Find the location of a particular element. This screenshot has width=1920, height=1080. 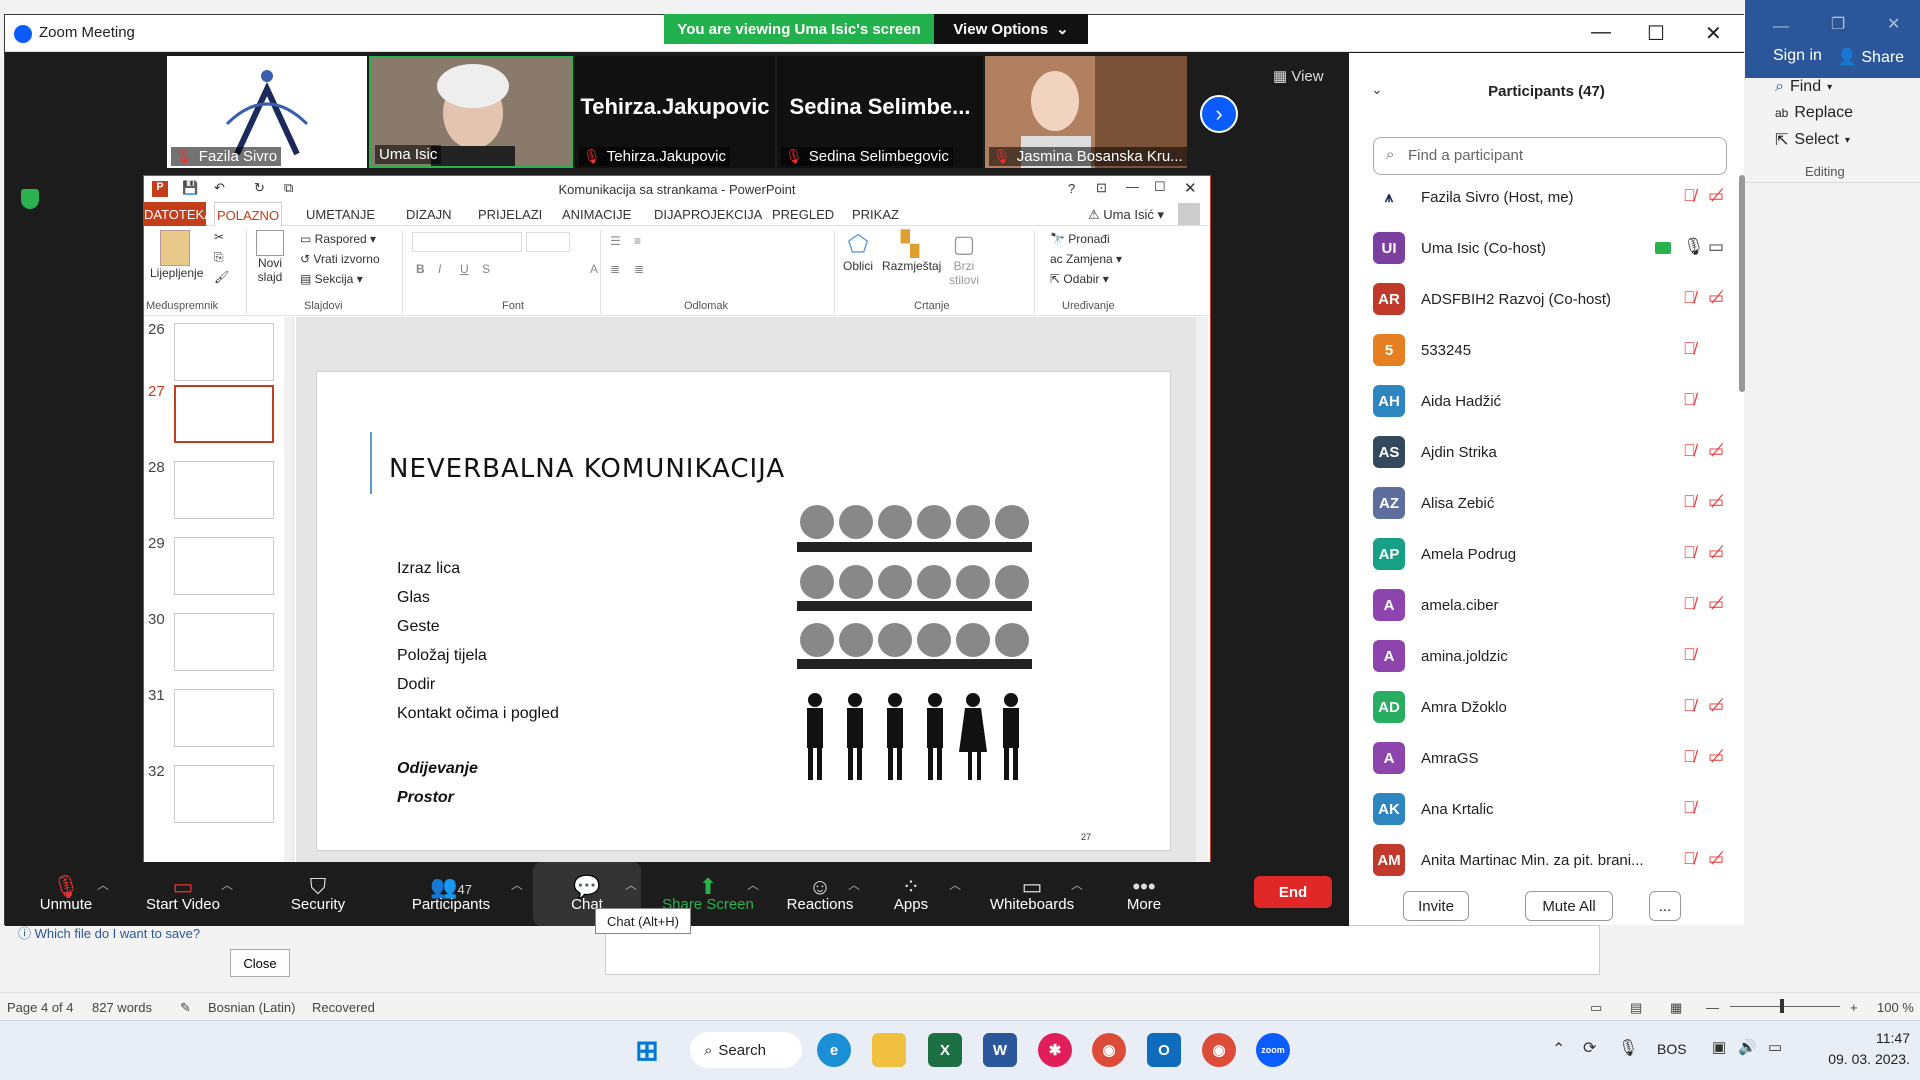

video-tile-sedina: Sedina Selimbe... 🎙 Sedina Selimbegovic is located at coordinates (880, 112).